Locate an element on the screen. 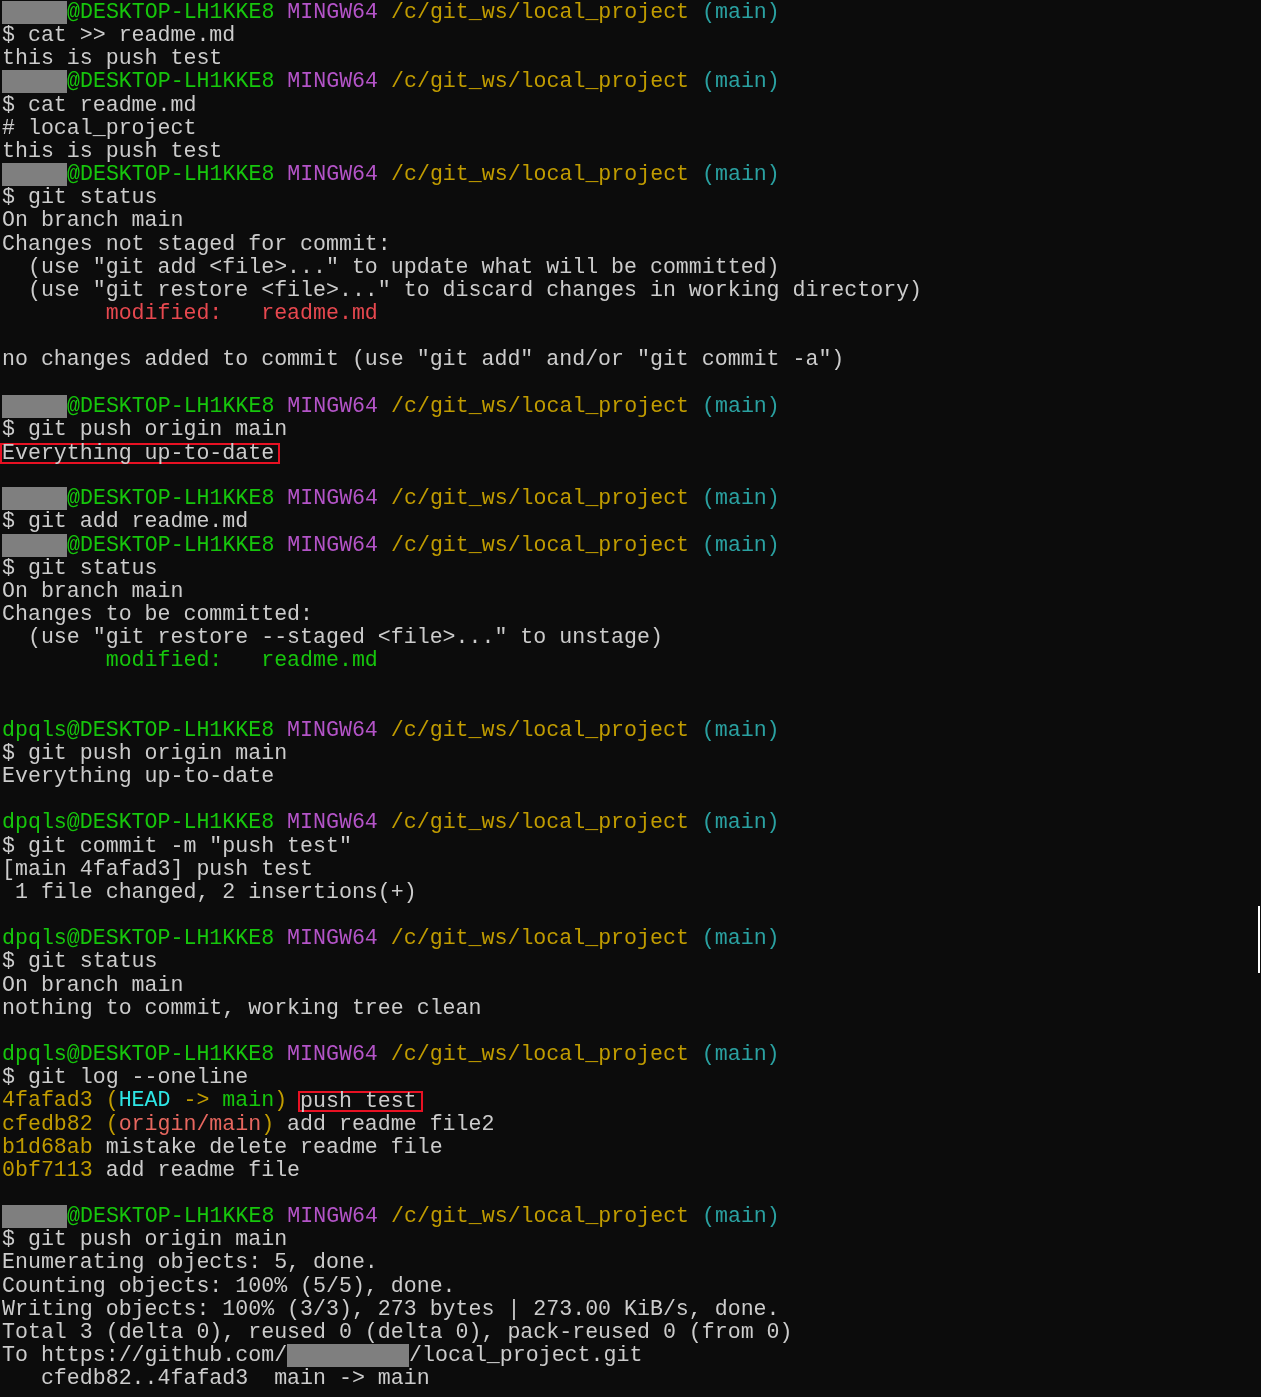 Image resolution: width=1261 pixels, height=1397 pixels. output-text: (use "git add <file>..." to update what will be committed) is located at coordinates (403, 267).